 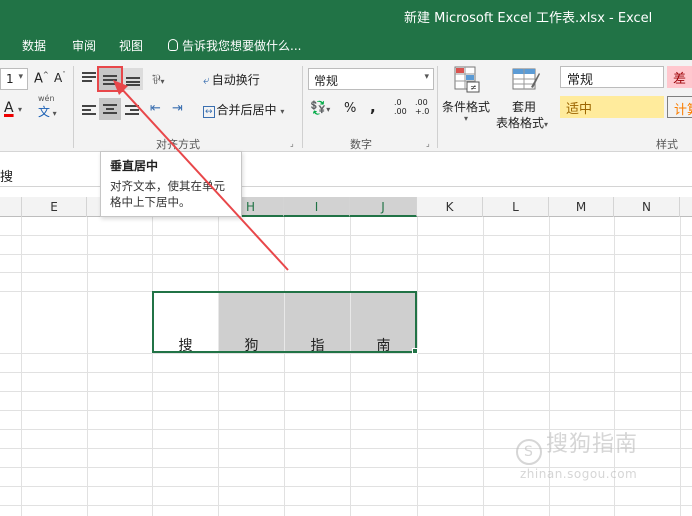 What do you see at coordinates (206, 80) in the screenshot?
I see `wrap-text-icon: ⤶` at bounding box center [206, 80].